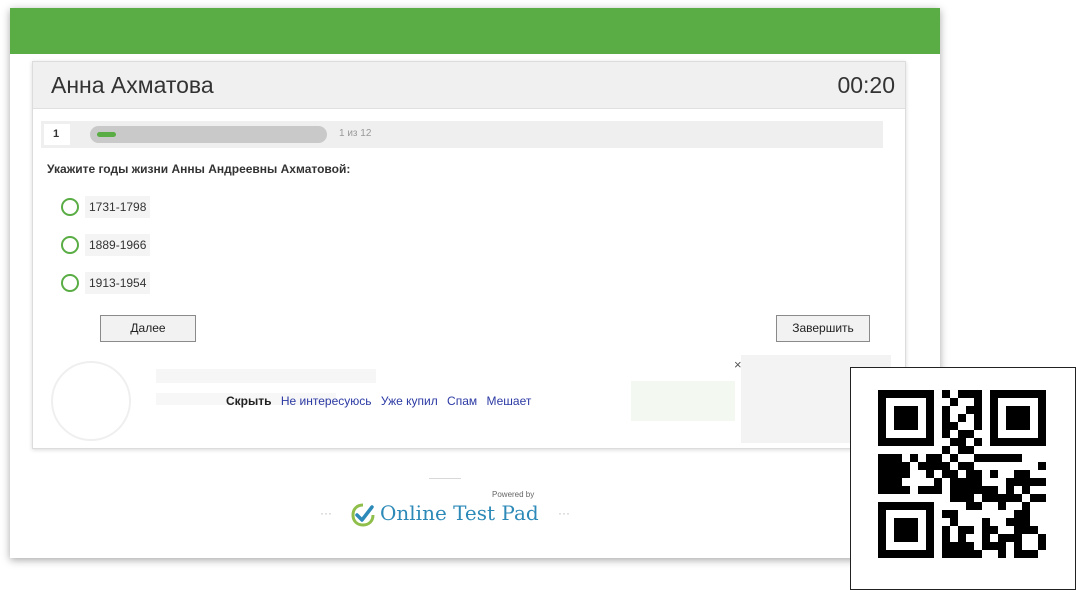 The width and height of the screenshot is (1076, 590). I want to click on finish-button: Завершить, so click(823, 328).